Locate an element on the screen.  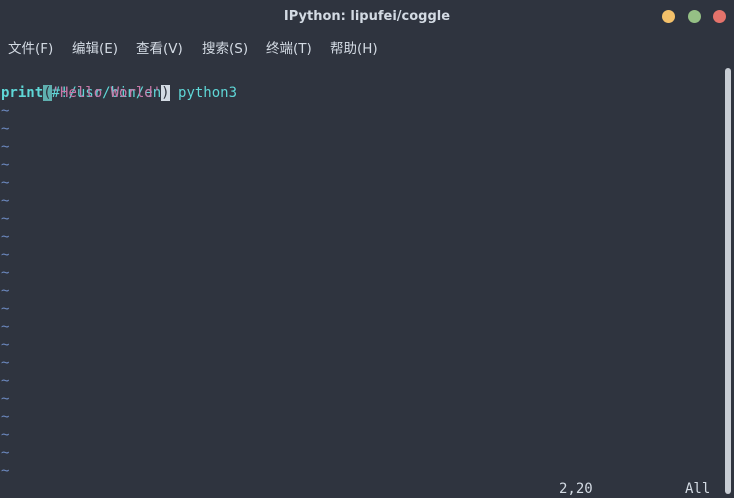
cursor: ) is located at coordinates (165, 93).